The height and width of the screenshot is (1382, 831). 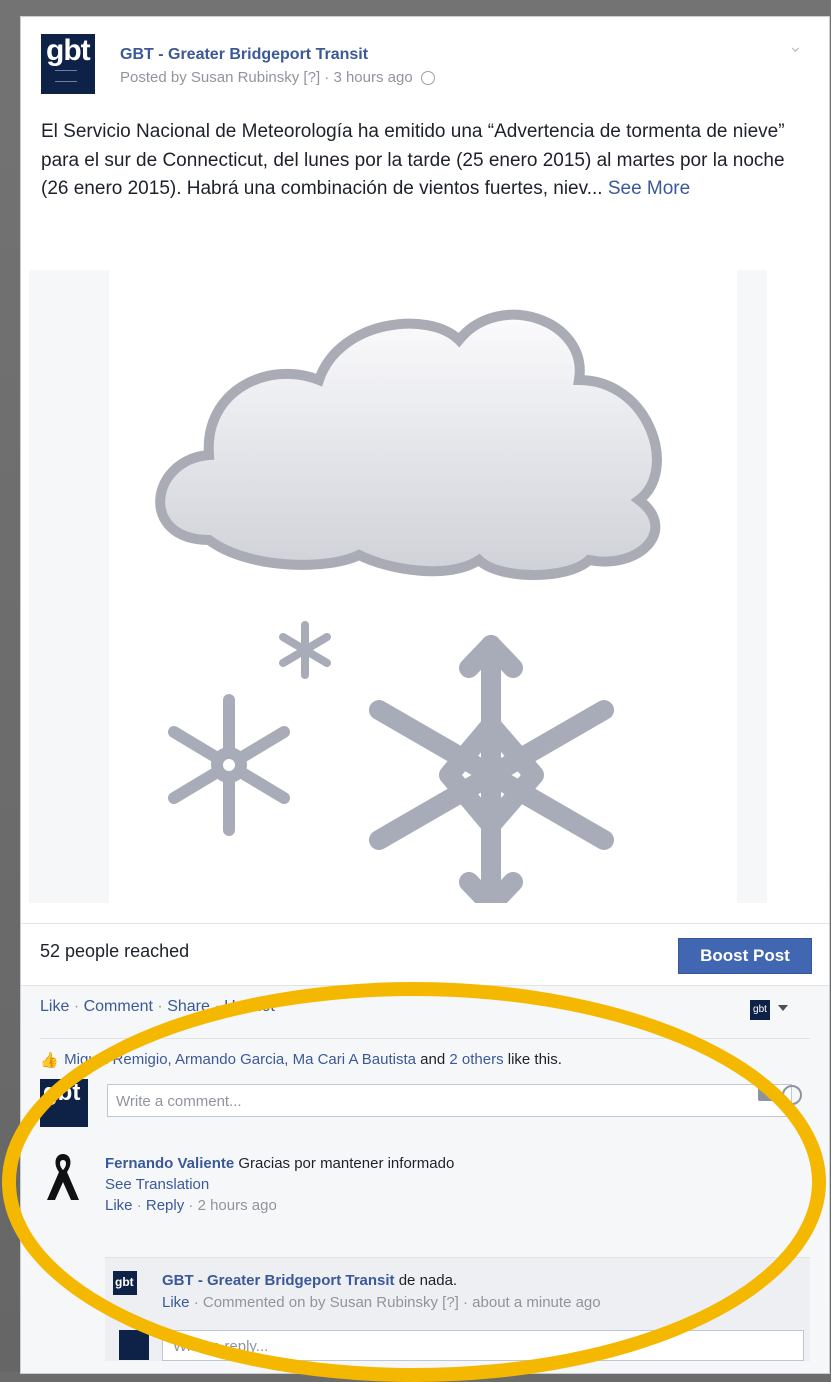 I want to click on page-name-link: GBT - Greater Bridgeport Transit, so click(x=244, y=55).